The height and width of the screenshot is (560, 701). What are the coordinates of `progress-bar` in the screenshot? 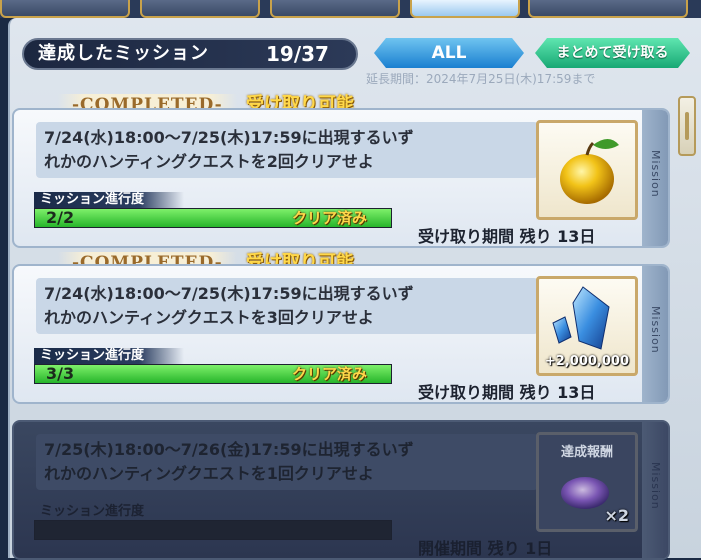 It's located at (213, 530).